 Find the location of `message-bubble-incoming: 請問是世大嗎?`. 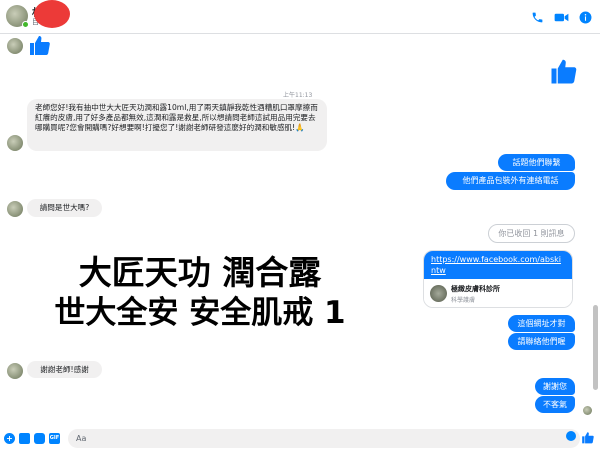

message-bubble-incoming: 請問是世大嗎? is located at coordinates (64, 208).